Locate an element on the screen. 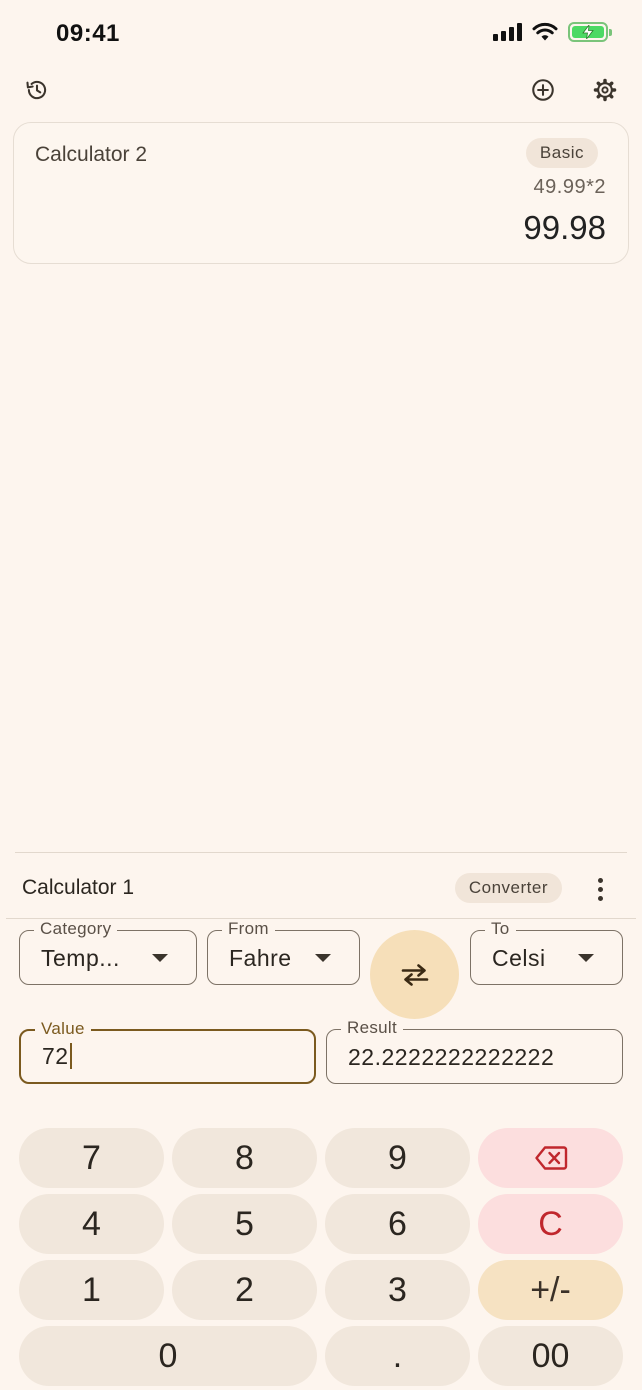 This screenshot has height=1390, width=642. backspace-icon is located at coordinates (550, 1158).